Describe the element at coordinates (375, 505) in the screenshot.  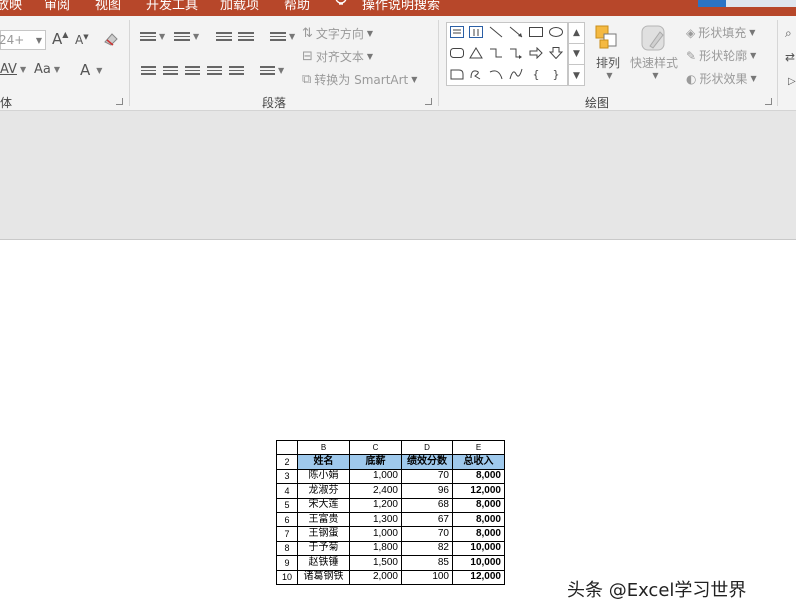
I see `cell-base: 1,200` at that location.